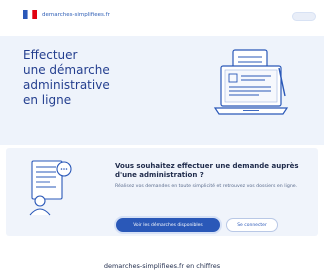 The height and width of the screenshot is (275, 324). What do you see at coordinates (50, 55) in the screenshot?
I see `hero-title-line-1: Effectuer` at bounding box center [50, 55].